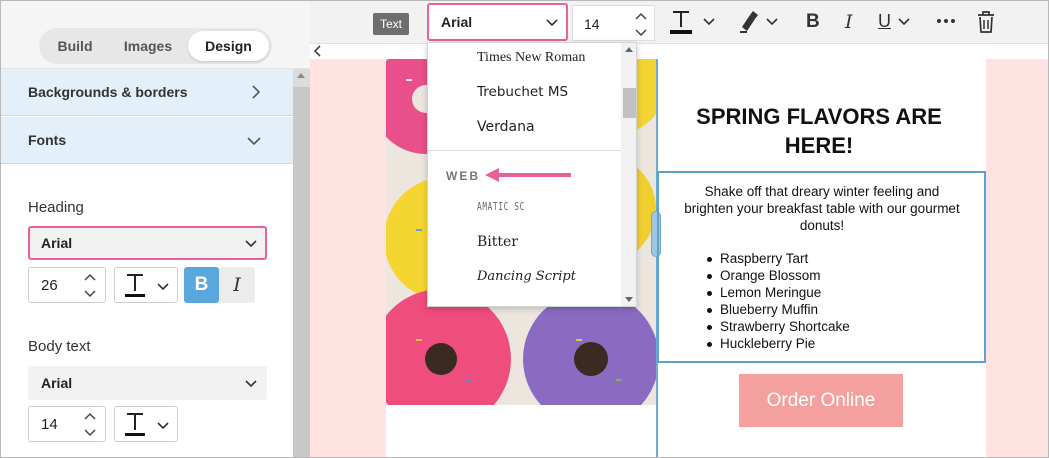 Image resolution: width=1049 pixels, height=458 pixels. Describe the element at coordinates (524, 150) in the screenshot. I see `dropdown-divider` at that location.